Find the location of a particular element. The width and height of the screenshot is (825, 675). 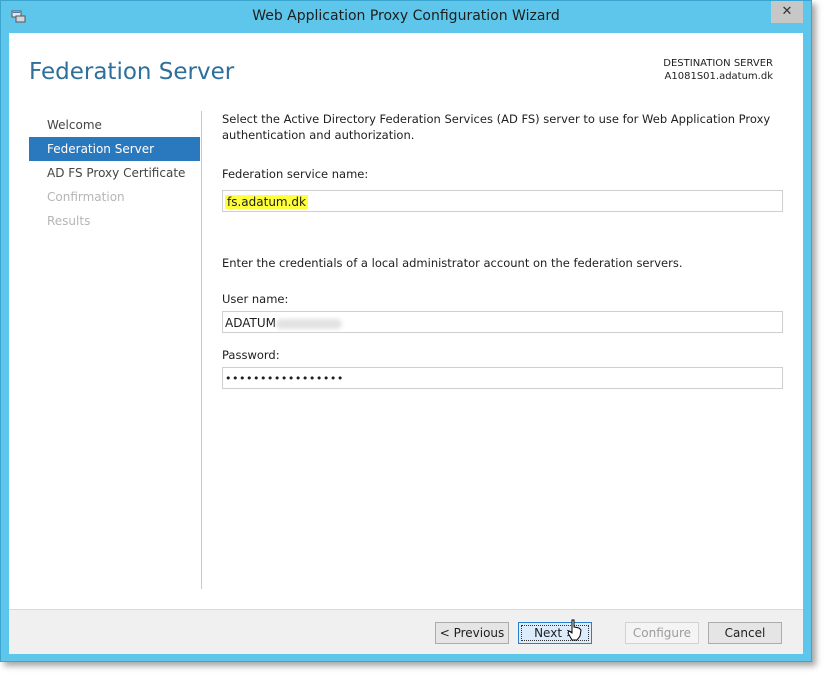

nav-item-results: Results is located at coordinates (69, 221).